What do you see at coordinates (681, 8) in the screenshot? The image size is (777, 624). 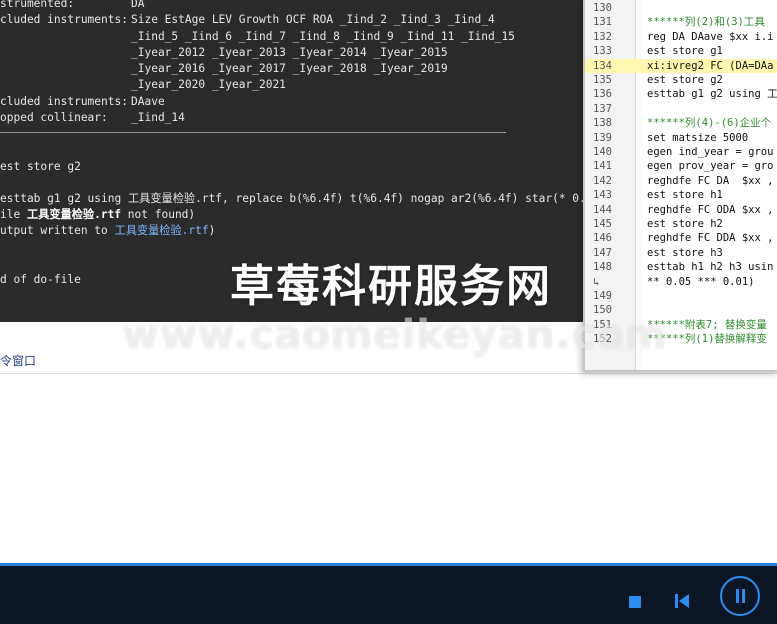 I see `editor-line: 130` at bounding box center [681, 8].